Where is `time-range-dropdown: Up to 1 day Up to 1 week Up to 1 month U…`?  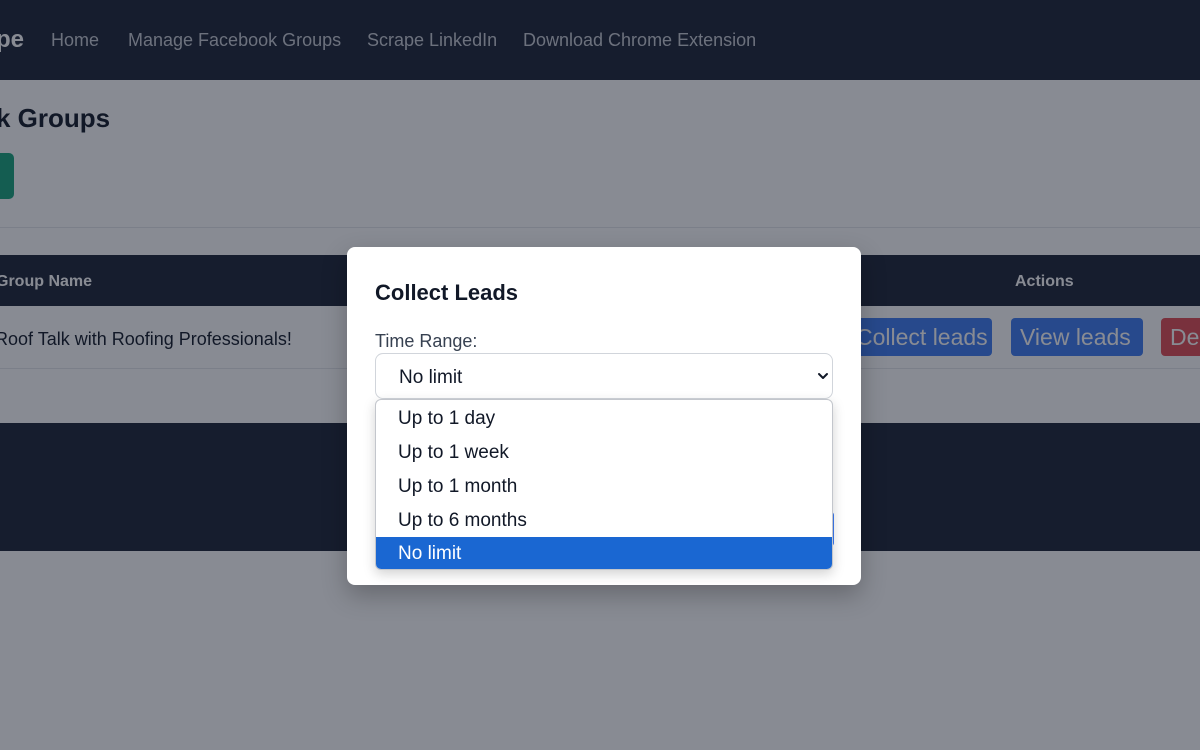
time-range-dropdown: Up to 1 day Up to 1 week Up to 1 month U… is located at coordinates (604, 484).